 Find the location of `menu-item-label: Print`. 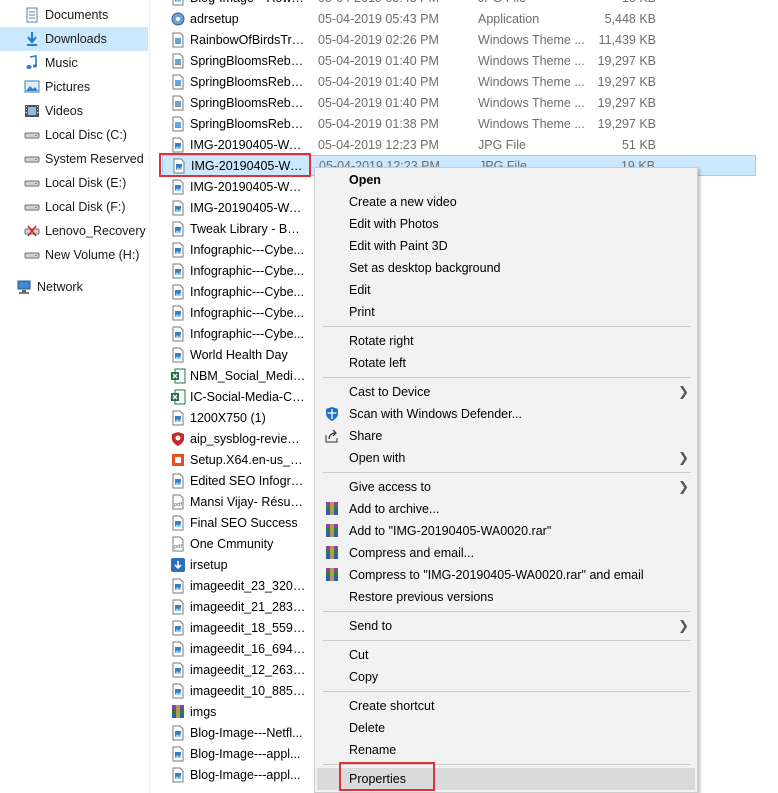

menu-item-label: Print is located at coordinates (362, 312).